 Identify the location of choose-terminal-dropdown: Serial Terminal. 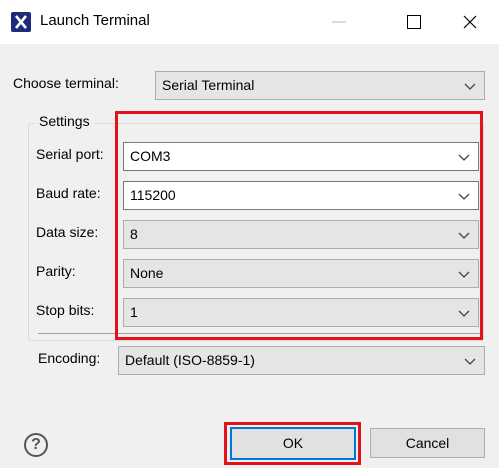
(320, 85).